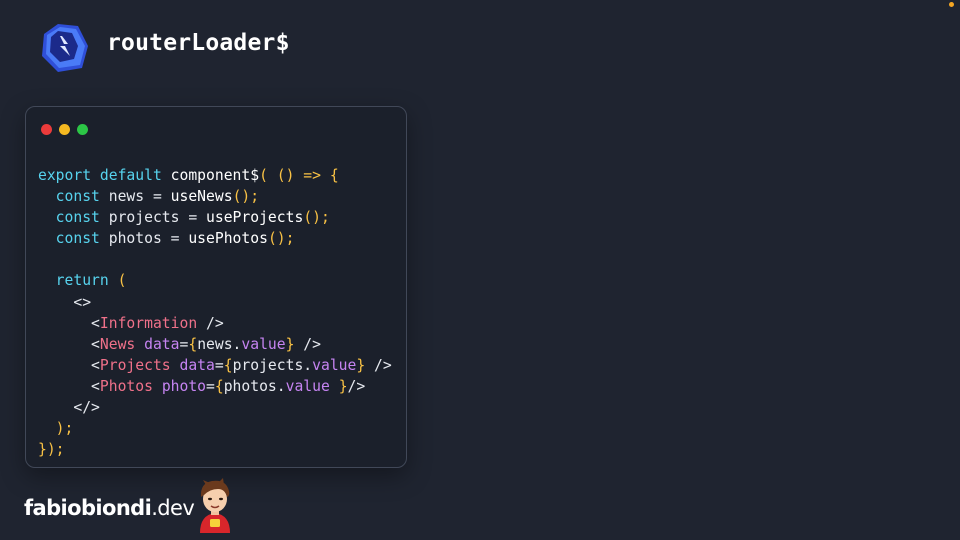 The height and width of the screenshot is (540, 960). I want to click on code-line: <Photos photo={photos.value }/>, so click(215, 386).